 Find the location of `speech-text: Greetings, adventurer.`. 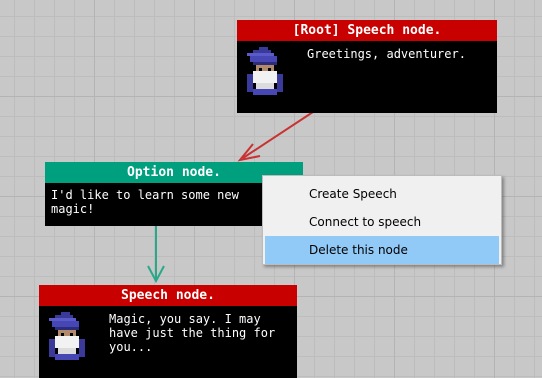

speech-text: Greetings, adventurer. is located at coordinates (386, 54).